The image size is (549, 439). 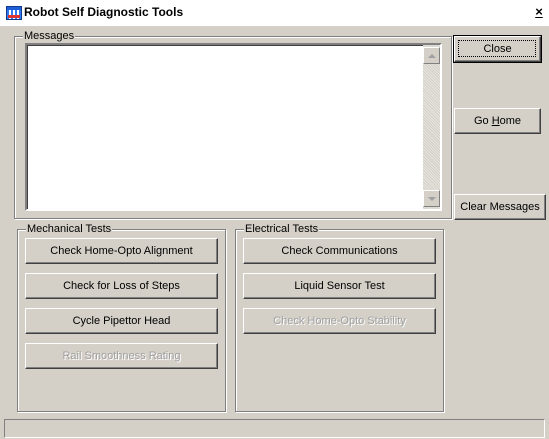 I want to click on window-title: Robot Self Diagnostic Tools, so click(x=104, y=12).